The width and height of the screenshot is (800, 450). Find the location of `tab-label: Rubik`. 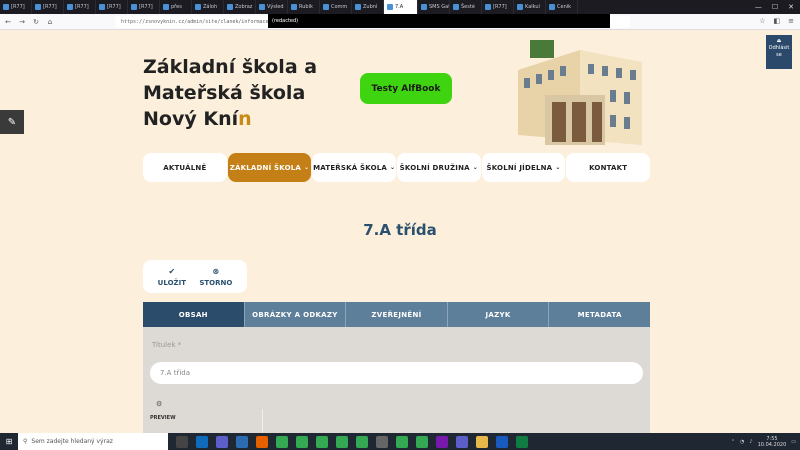

tab-label: Rubik is located at coordinates (306, 7).